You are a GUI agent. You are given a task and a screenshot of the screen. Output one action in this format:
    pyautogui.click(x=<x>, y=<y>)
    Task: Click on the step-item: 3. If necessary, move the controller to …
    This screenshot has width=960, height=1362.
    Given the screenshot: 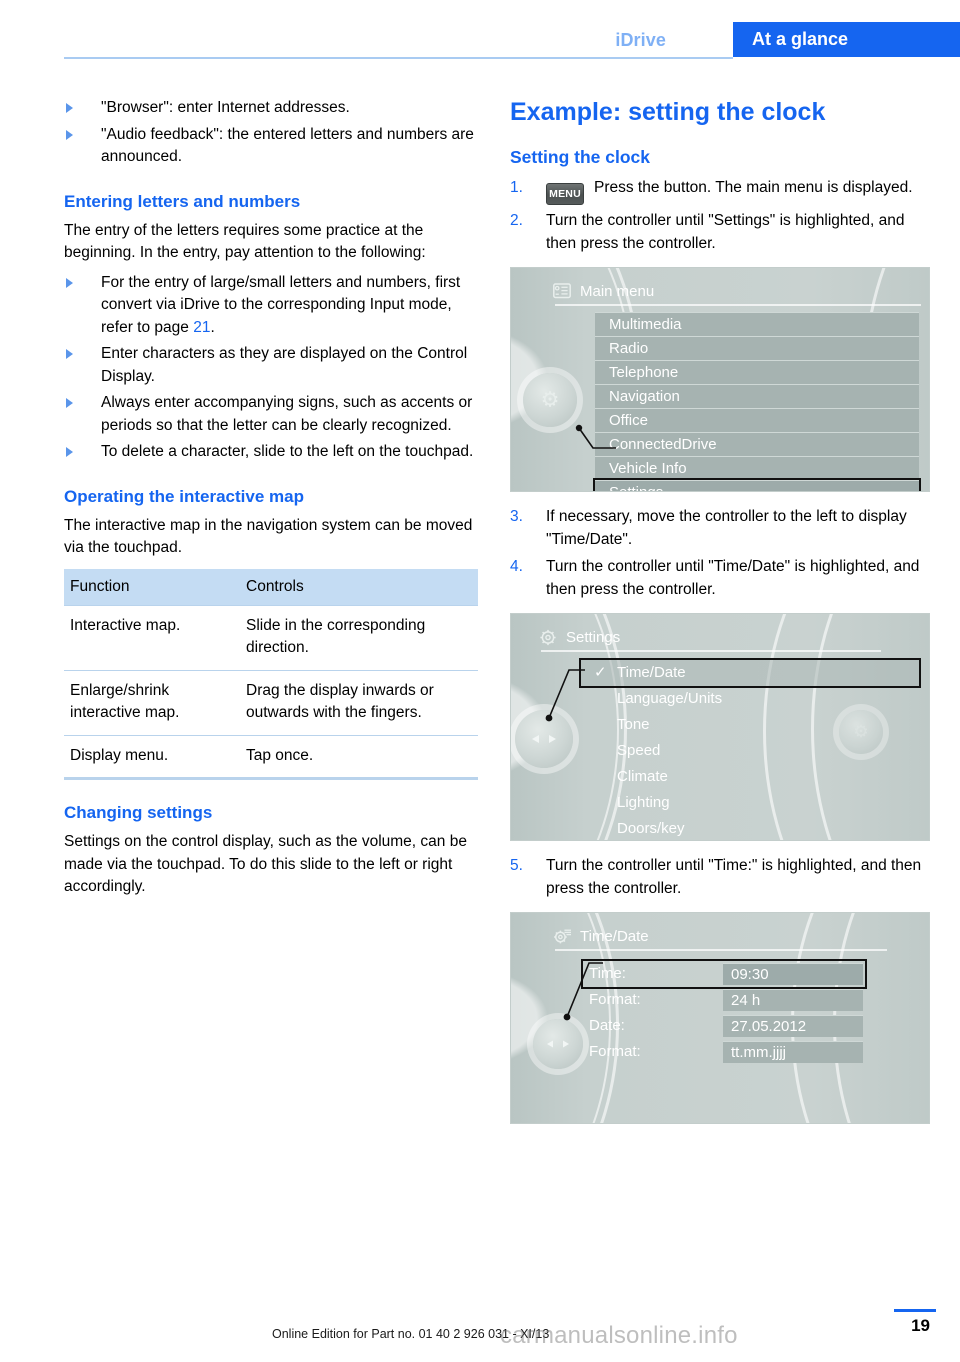 What is the action you would take?
    pyautogui.click(x=720, y=528)
    